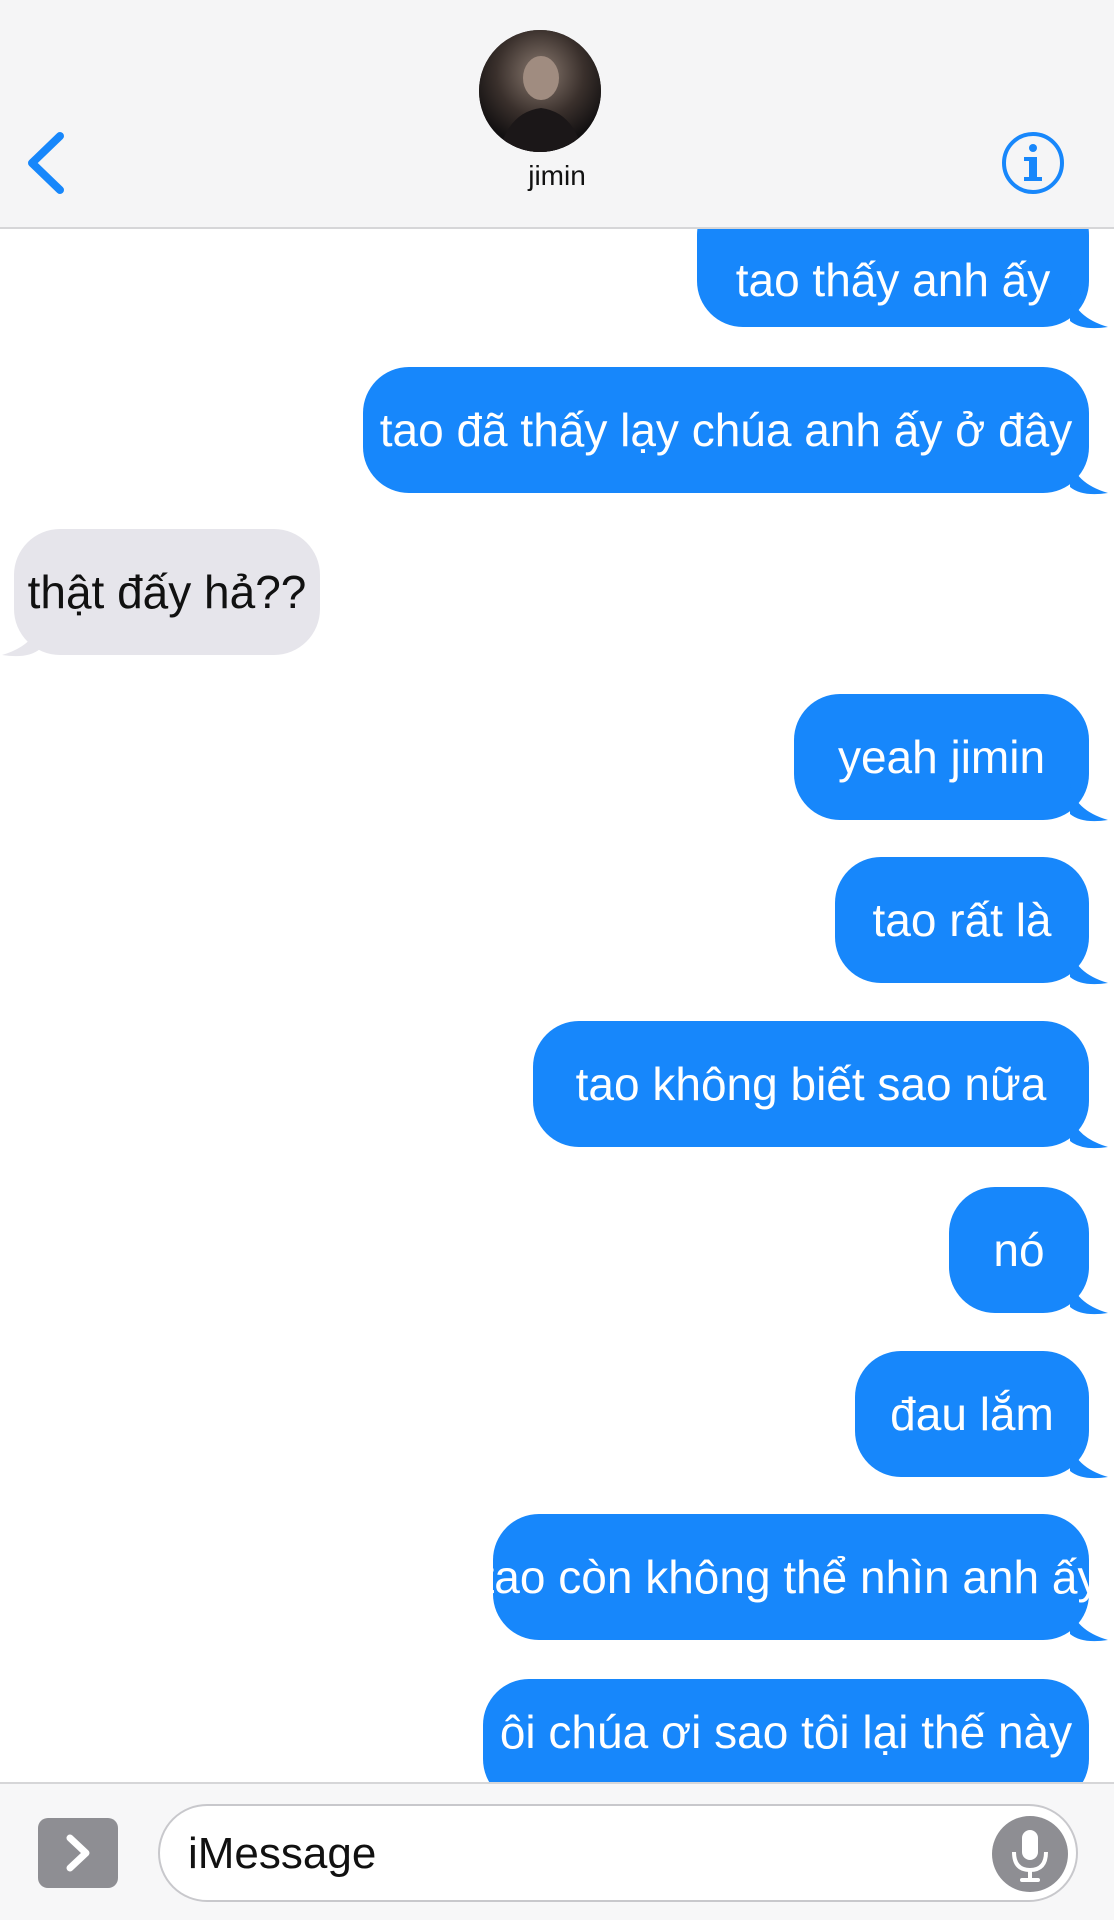 The image size is (1114, 1920). I want to click on app-drawer-button, so click(78, 1853).